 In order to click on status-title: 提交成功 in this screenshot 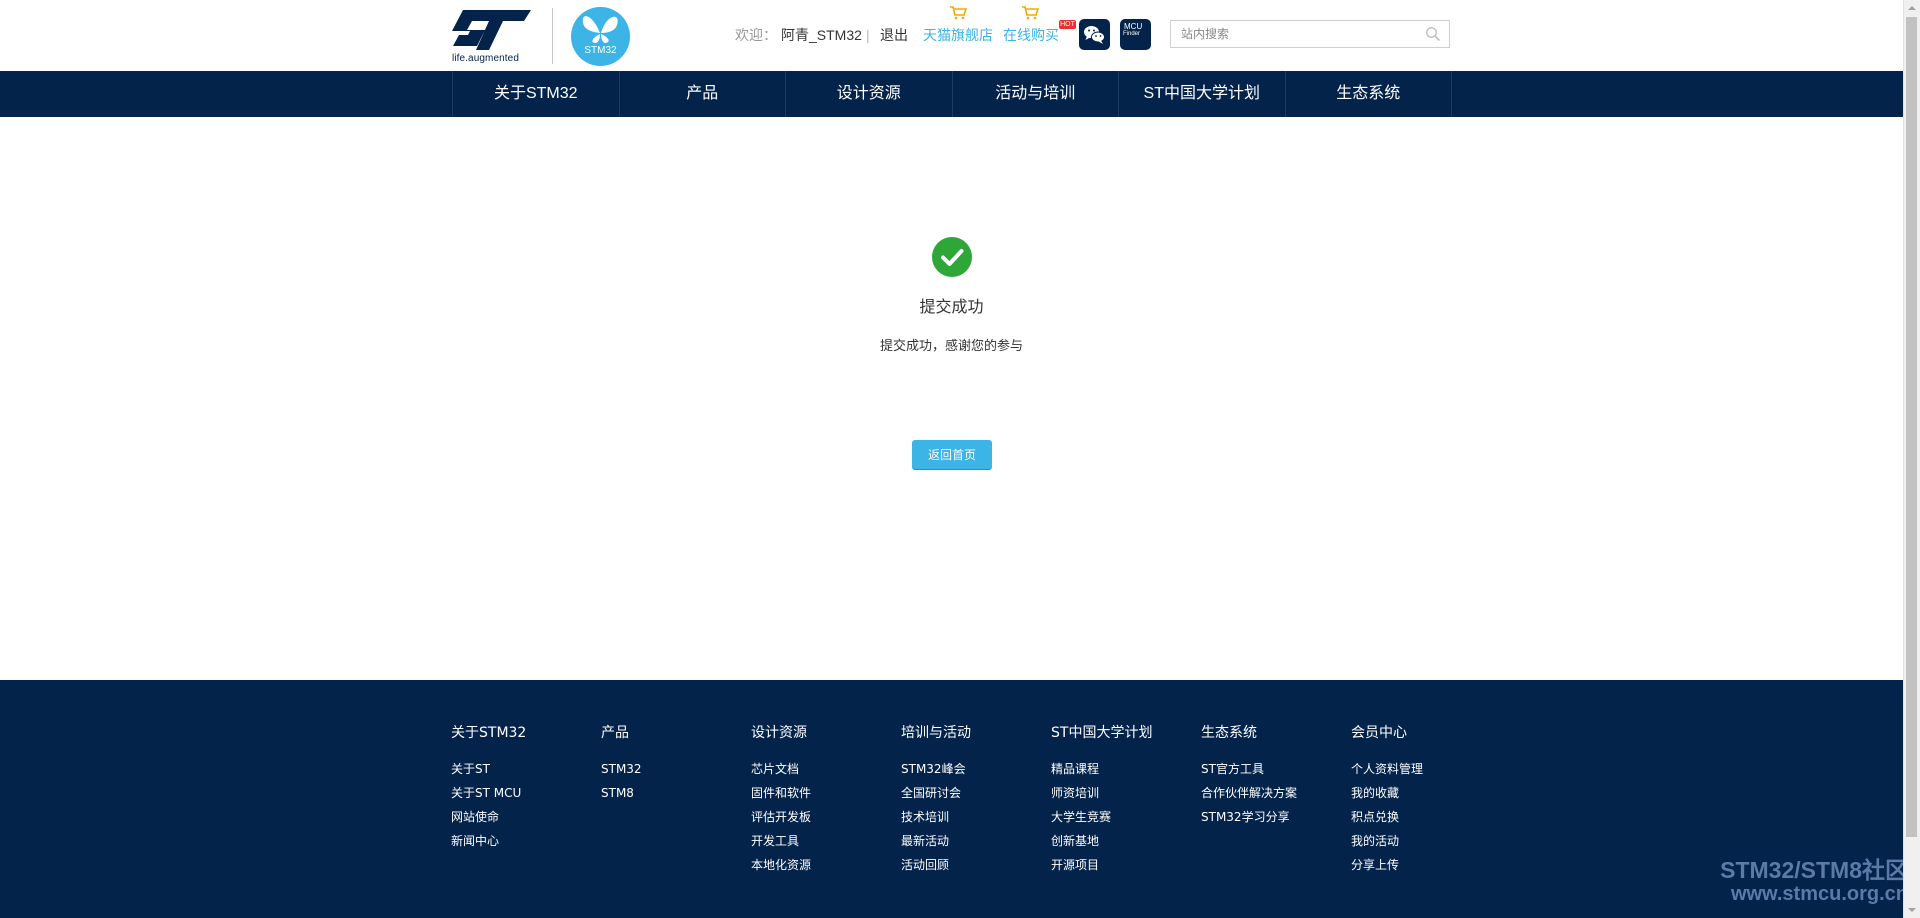, I will do `click(951, 306)`.